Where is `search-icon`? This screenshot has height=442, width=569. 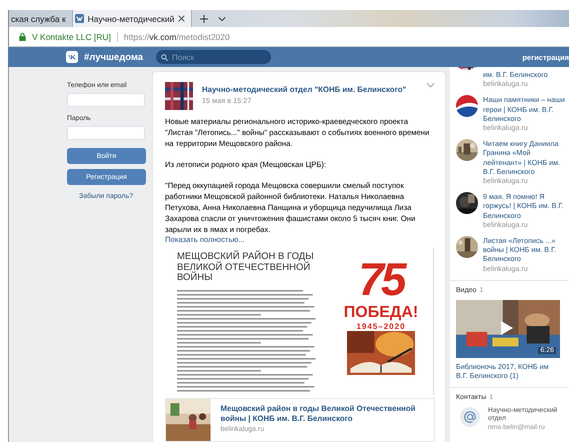
search-icon is located at coordinates (164, 57).